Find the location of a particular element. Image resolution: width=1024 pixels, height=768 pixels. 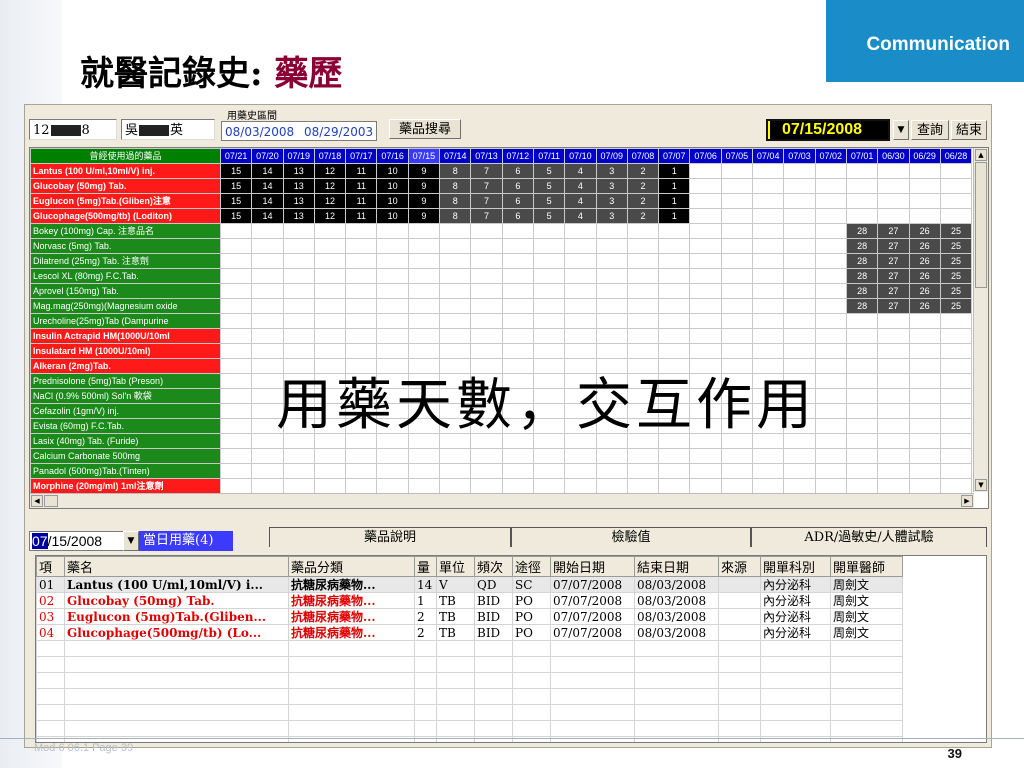

list-column-header: 開單科別 is located at coordinates (795, 566).